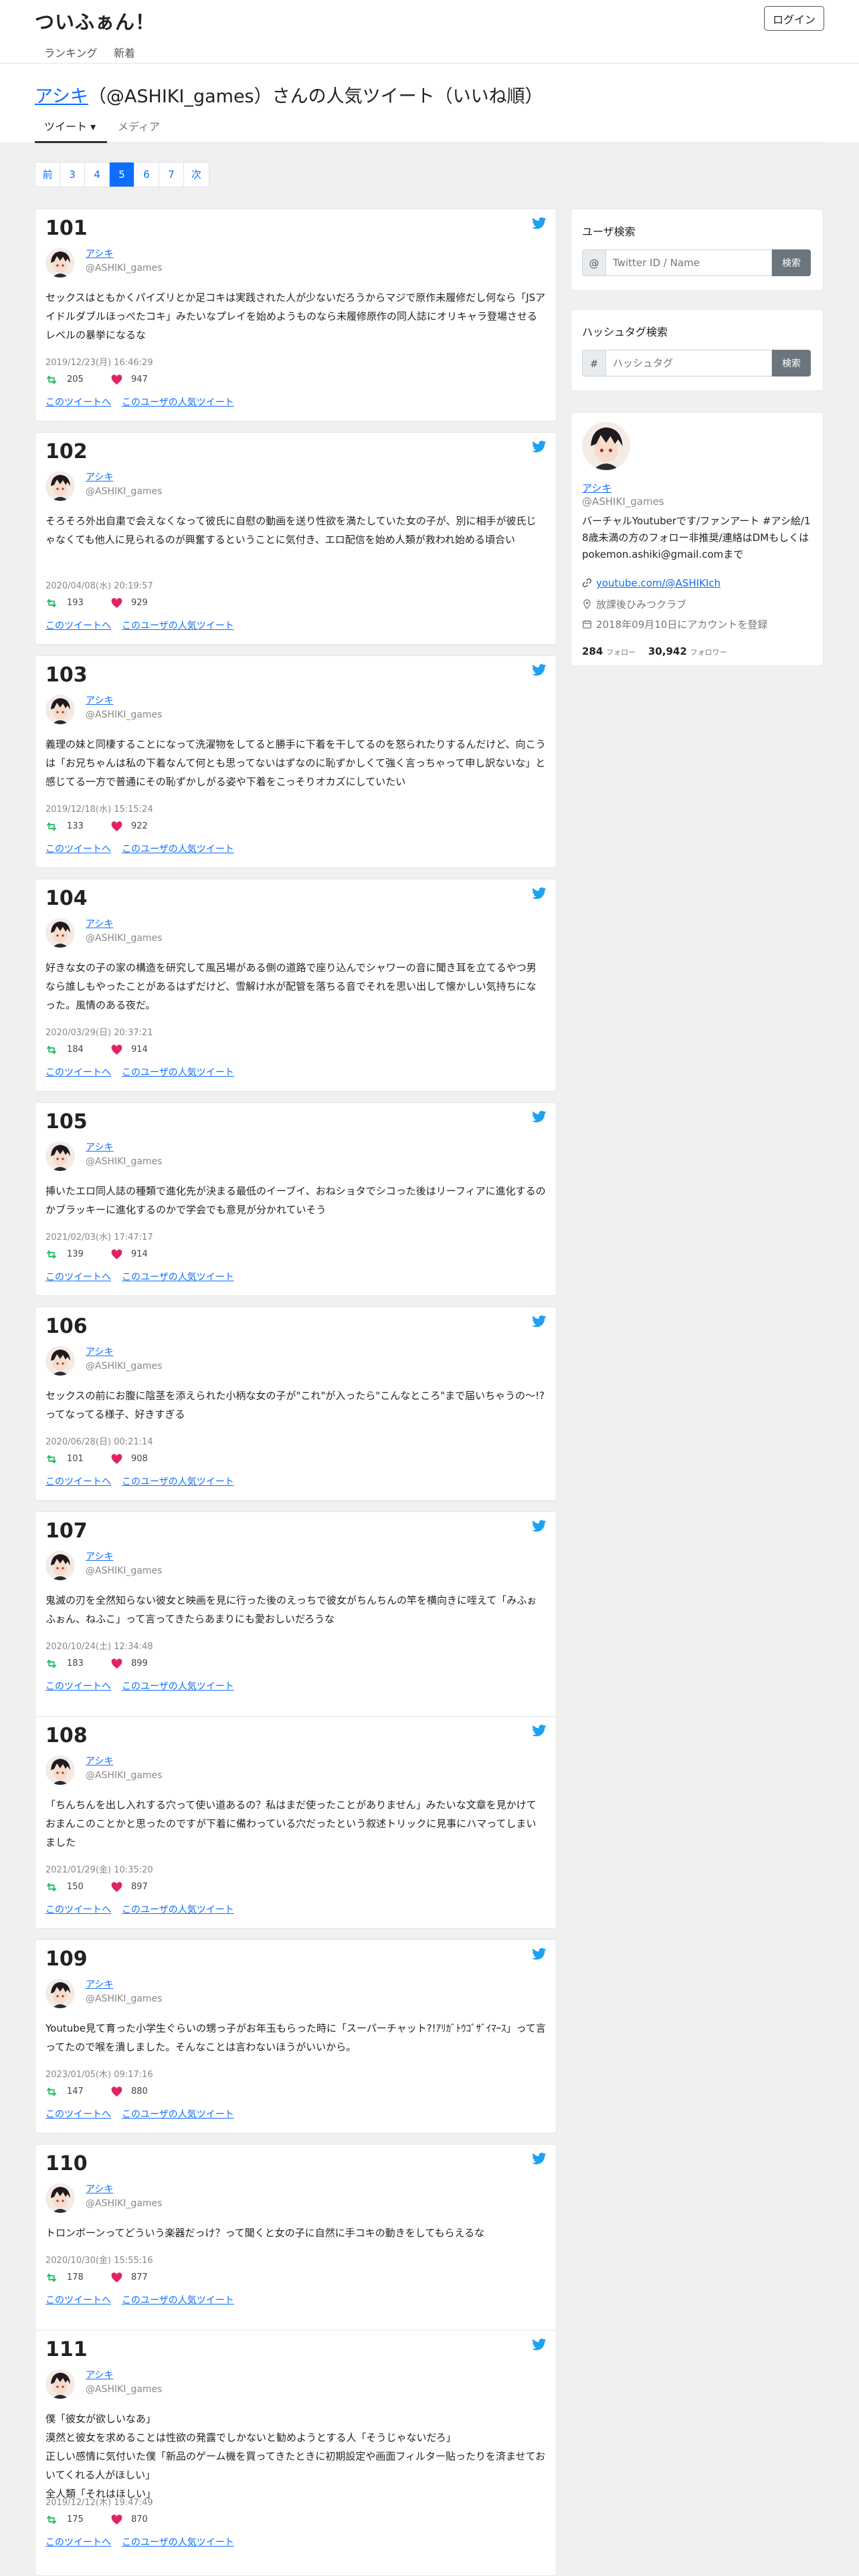 The width and height of the screenshot is (859, 2576). What do you see at coordinates (75, 603) in the screenshot?
I see `retweet-count: 193` at bounding box center [75, 603].